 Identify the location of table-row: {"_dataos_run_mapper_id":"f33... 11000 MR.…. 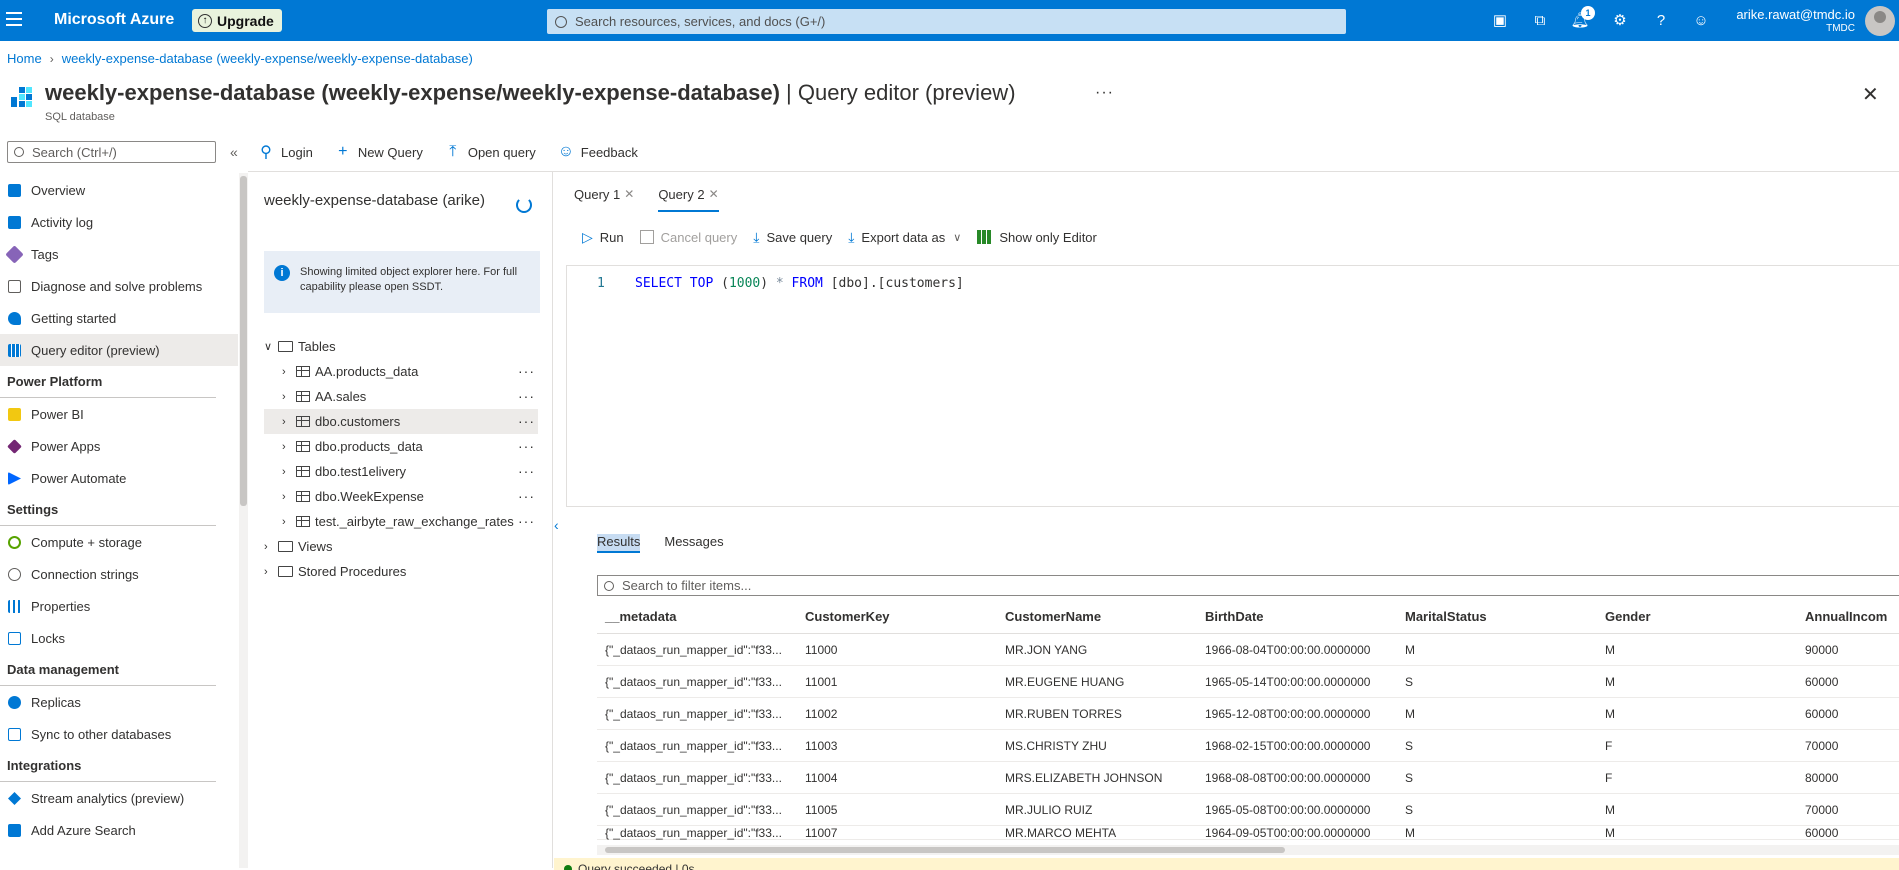
(1248, 650).